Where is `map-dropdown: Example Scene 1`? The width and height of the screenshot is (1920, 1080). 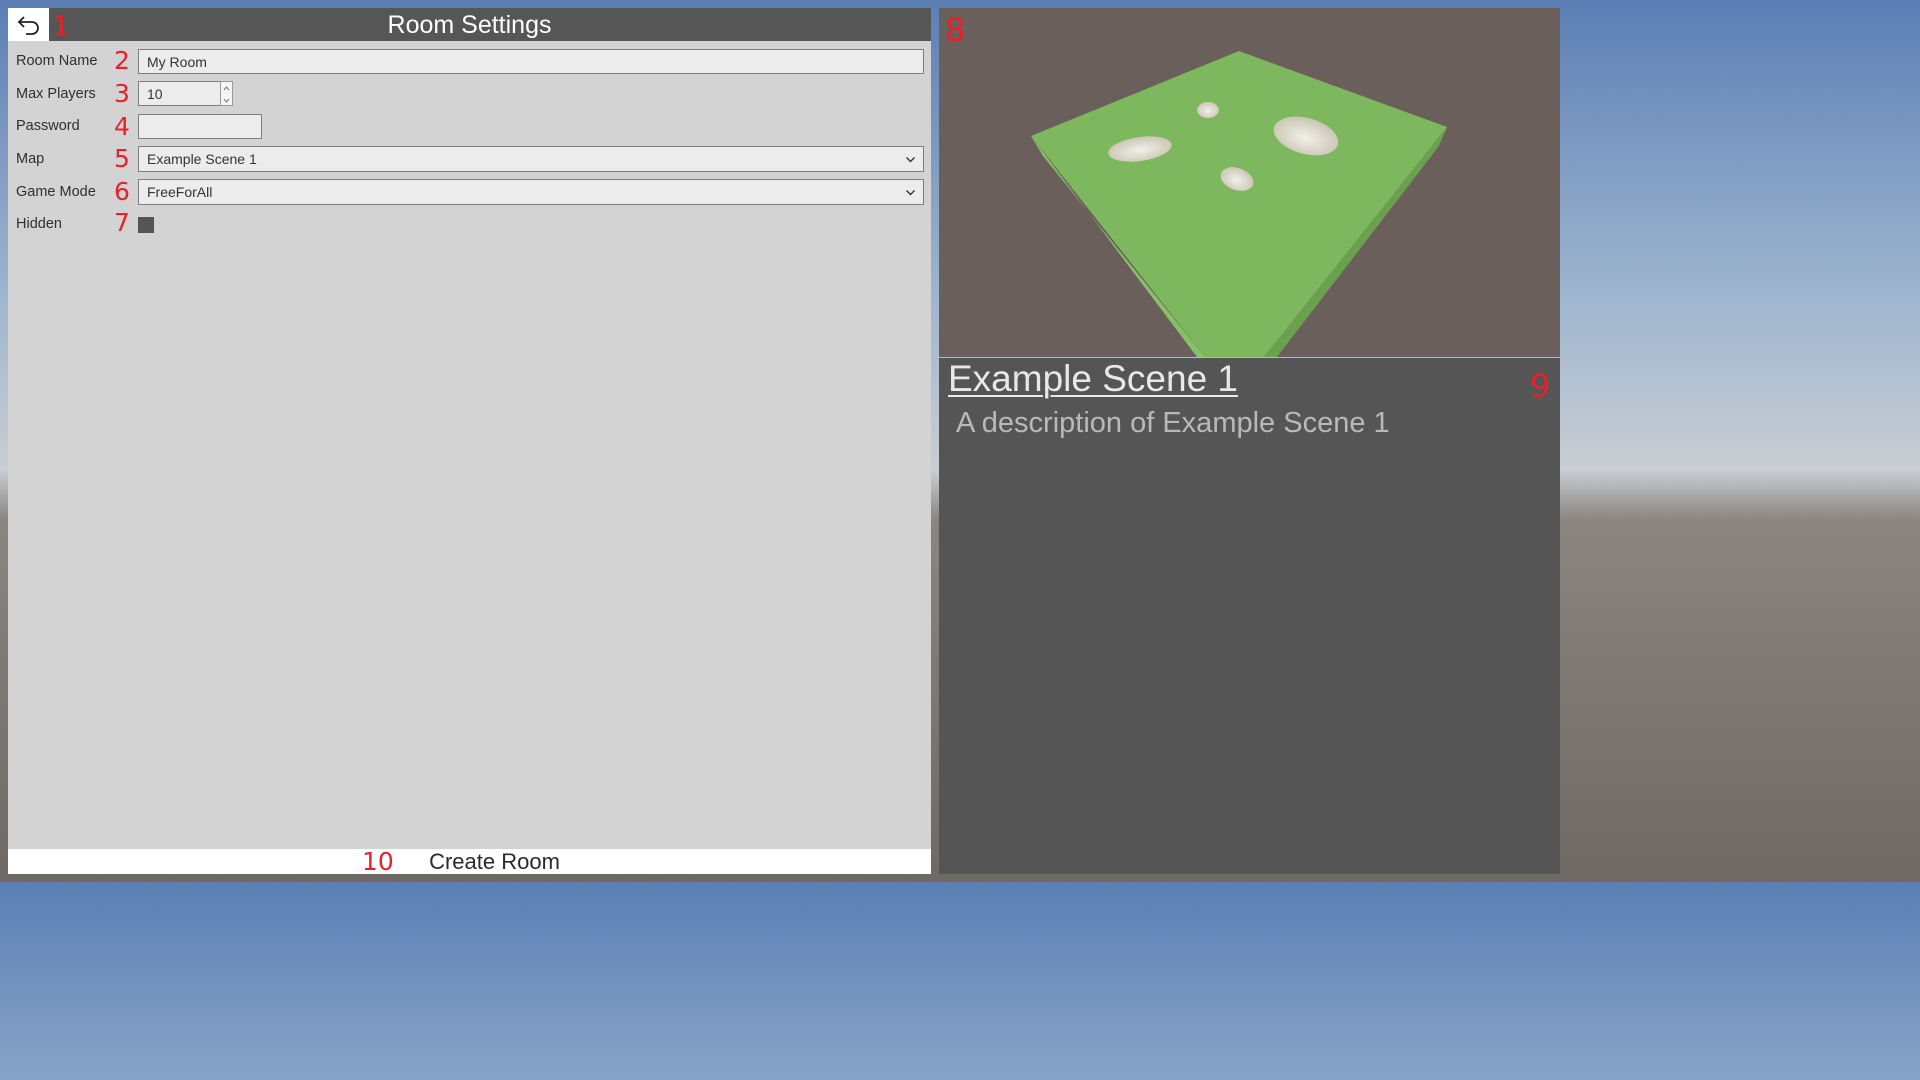
map-dropdown: Example Scene 1 is located at coordinates (531, 159).